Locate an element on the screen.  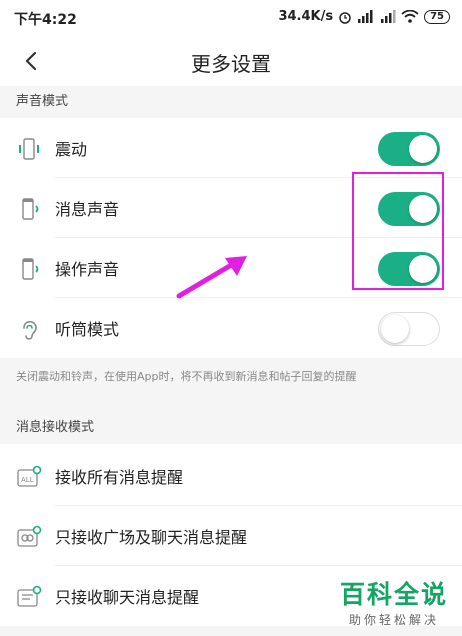
all-messages-icon: ALL is located at coordinates (29, 476).